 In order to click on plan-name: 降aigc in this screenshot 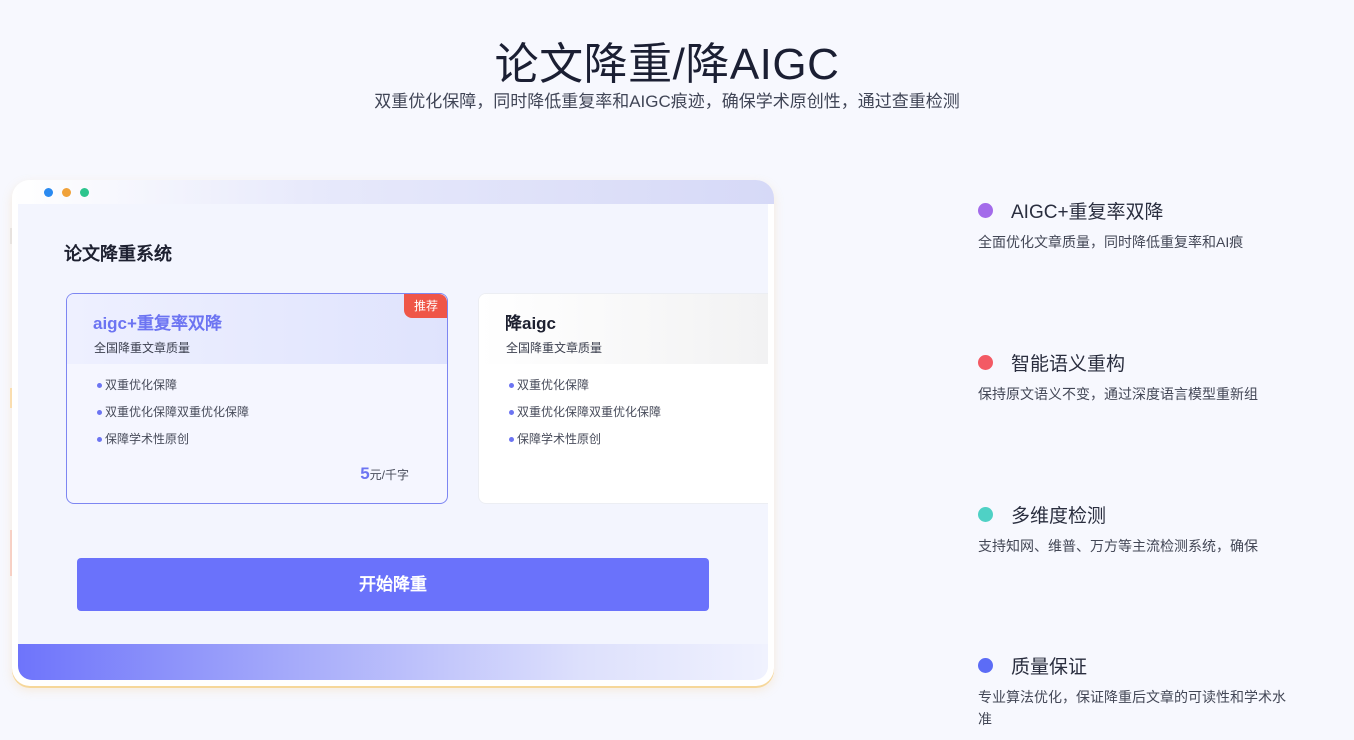, I will do `click(531, 323)`.